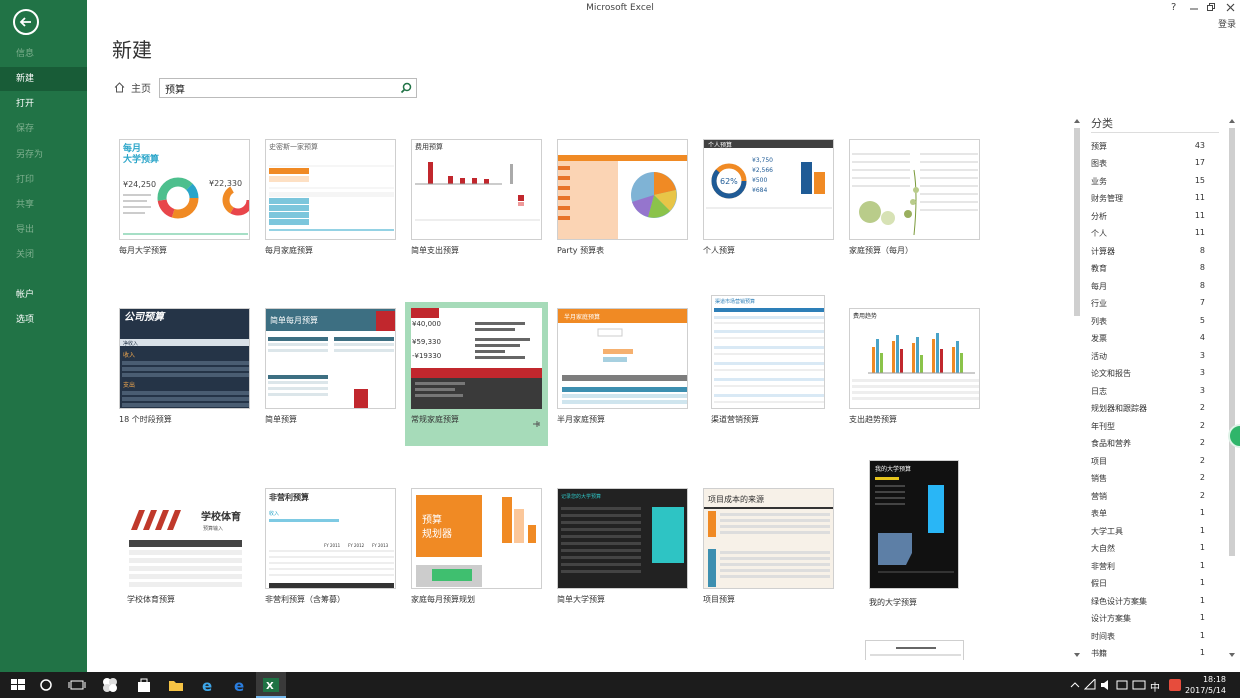 The width and height of the screenshot is (1240, 698). What do you see at coordinates (1148, 478) in the screenshot?
I see `category-item: 销售 2` at bounding box center [1148, 478].